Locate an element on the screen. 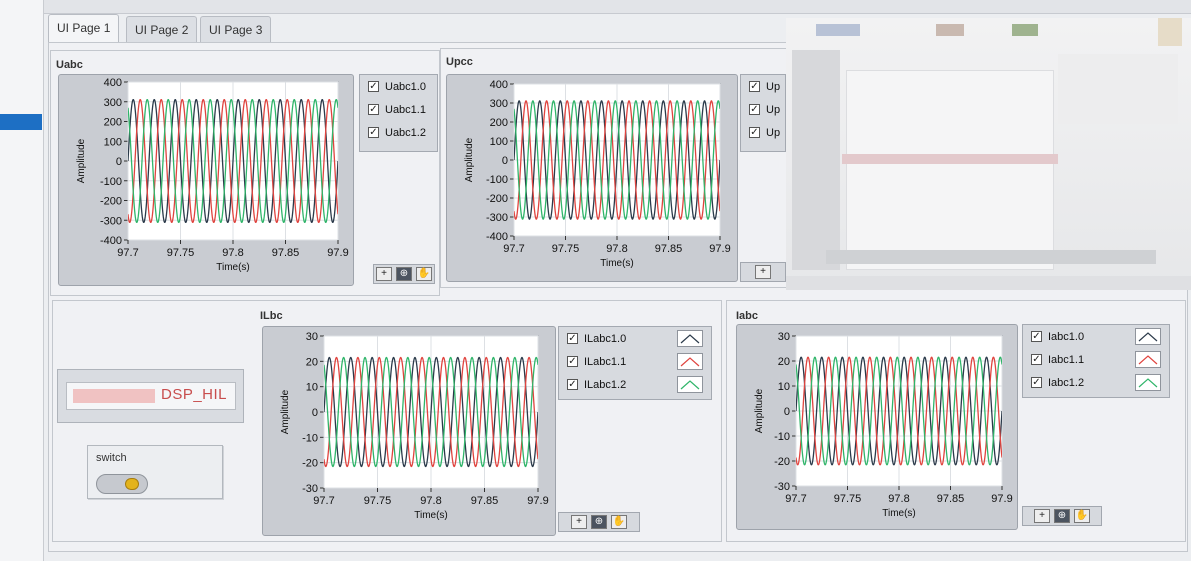 The image size is (1191, 561). iabc-graph-palette: + ⊕ ✋ is located at coordinates (1062, 516).